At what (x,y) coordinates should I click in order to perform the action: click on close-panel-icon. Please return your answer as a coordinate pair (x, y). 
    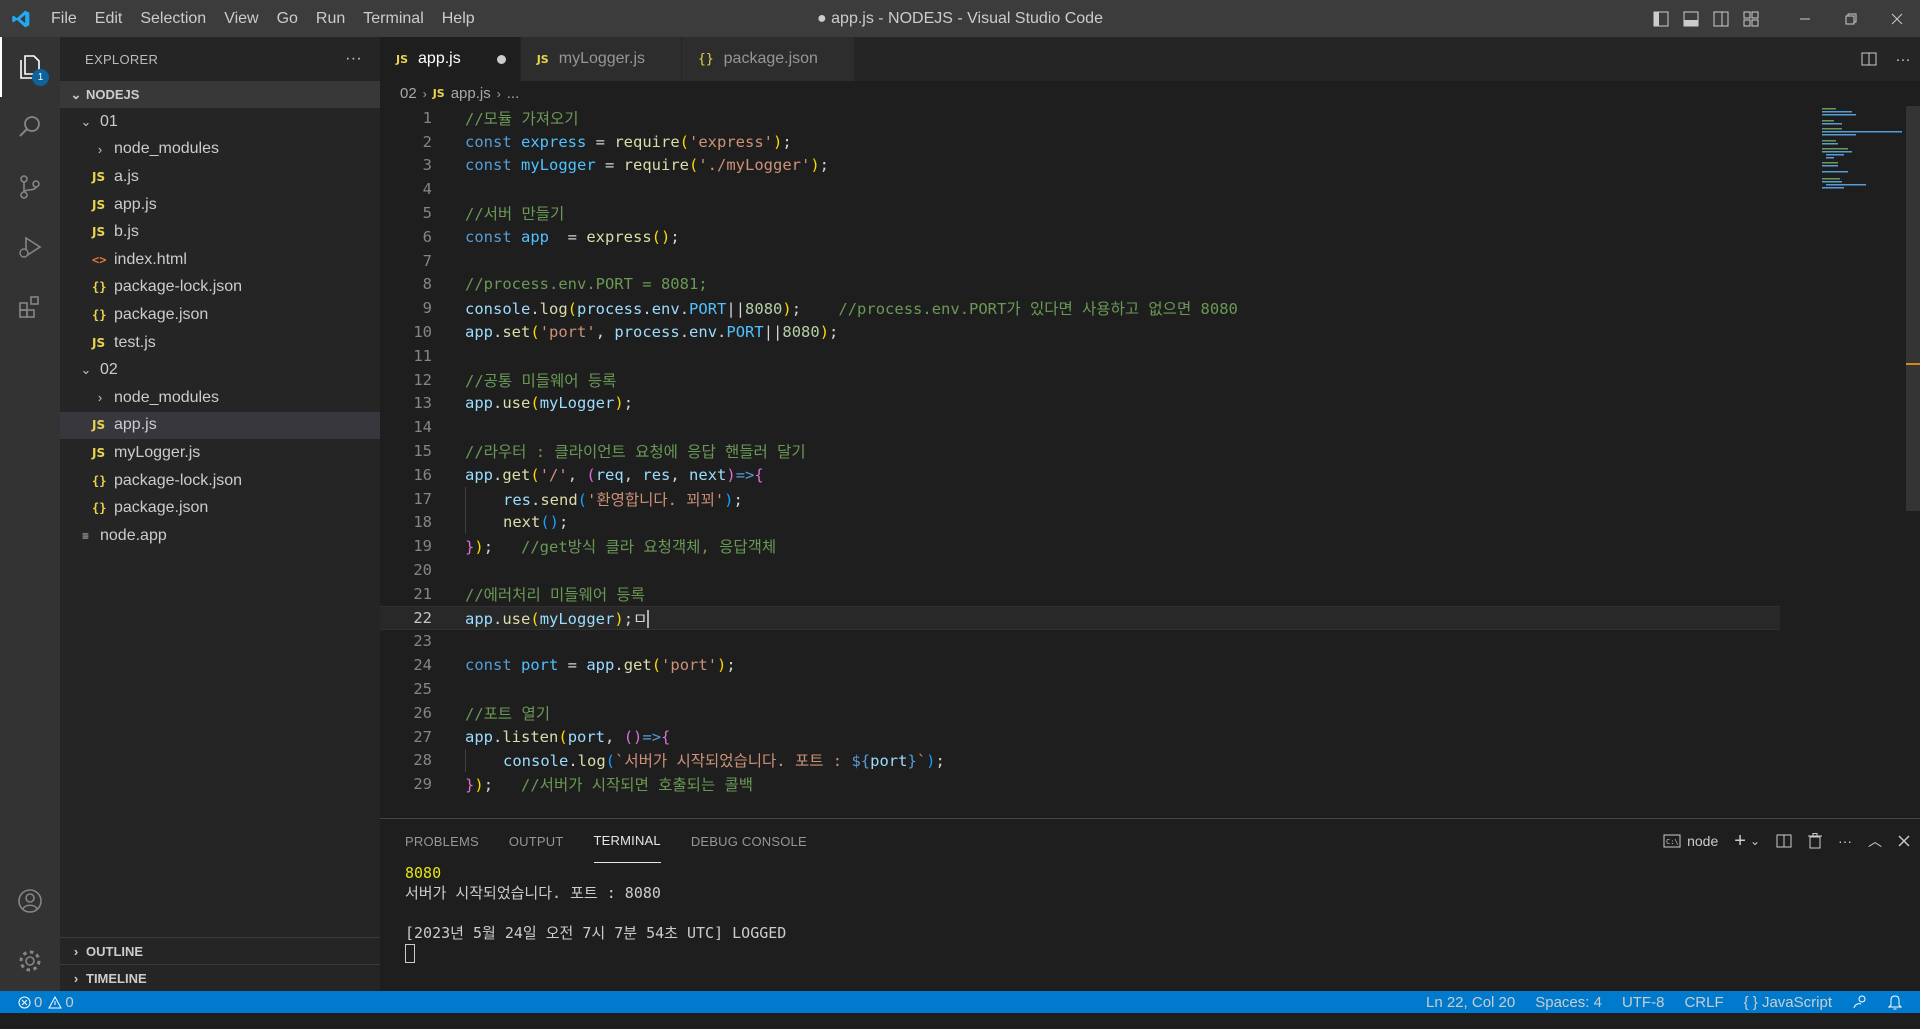
    Looking at the image, I should click on (1904, 841).